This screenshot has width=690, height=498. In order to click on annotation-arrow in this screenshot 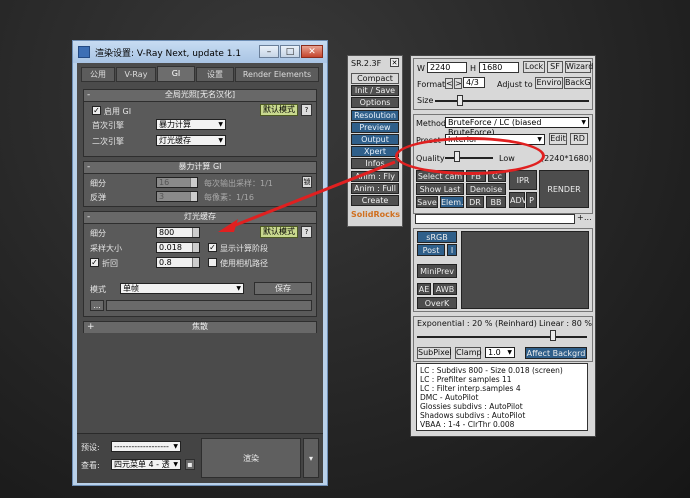, I will do `click(307, 196)`.